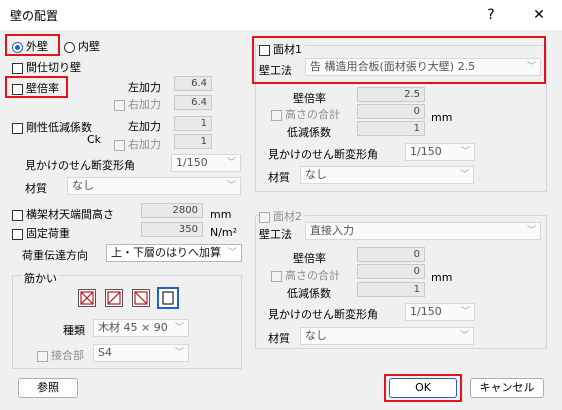 The image size is (562, 410). Describe the element at coordinates (63, 214) in the screenshot. I see `beam-height-checkbox: 横架材天端間高さ` at that location.